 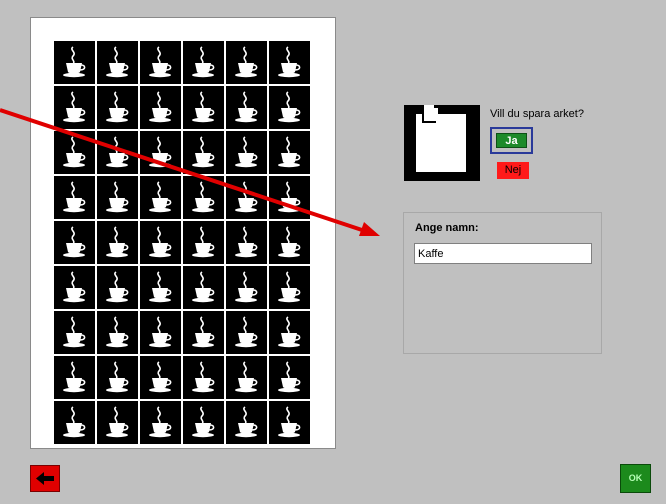 I want to click on yes-button-focus-frame: Ja, so click(x=511, y=140).